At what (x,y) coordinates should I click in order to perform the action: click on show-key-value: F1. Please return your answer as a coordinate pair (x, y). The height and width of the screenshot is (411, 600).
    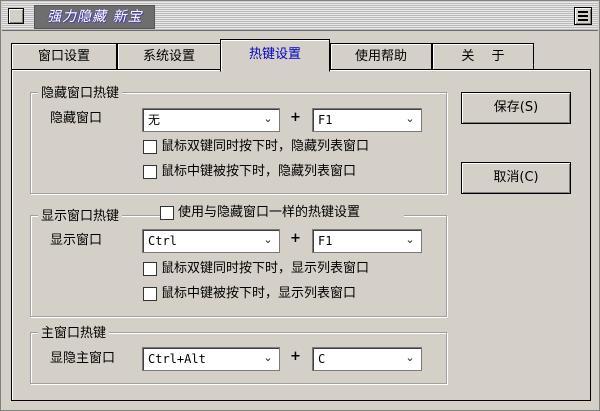
    Looking at the image, I should click on (325, 241).